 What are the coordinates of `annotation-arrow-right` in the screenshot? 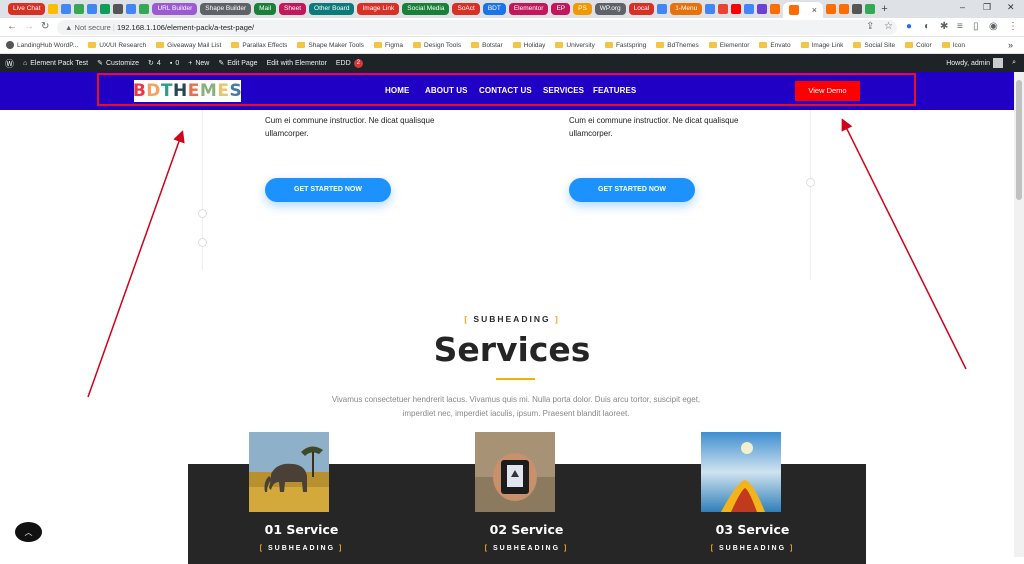 It's located at (904, 244).